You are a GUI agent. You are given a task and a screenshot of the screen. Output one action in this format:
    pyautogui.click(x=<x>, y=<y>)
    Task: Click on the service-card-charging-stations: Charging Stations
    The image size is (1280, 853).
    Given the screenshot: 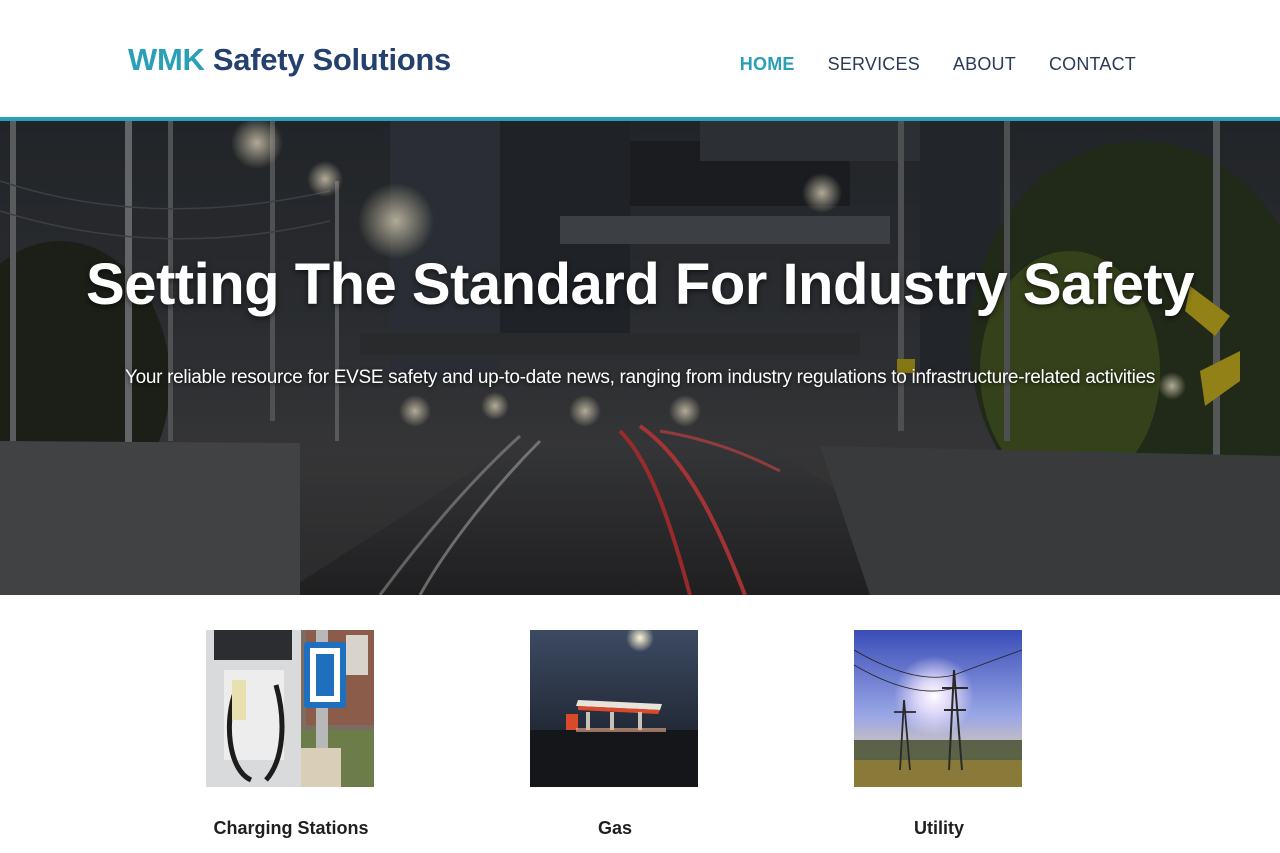 What is the action you would take?
    pyautogui.click(x=291, y=734)
    